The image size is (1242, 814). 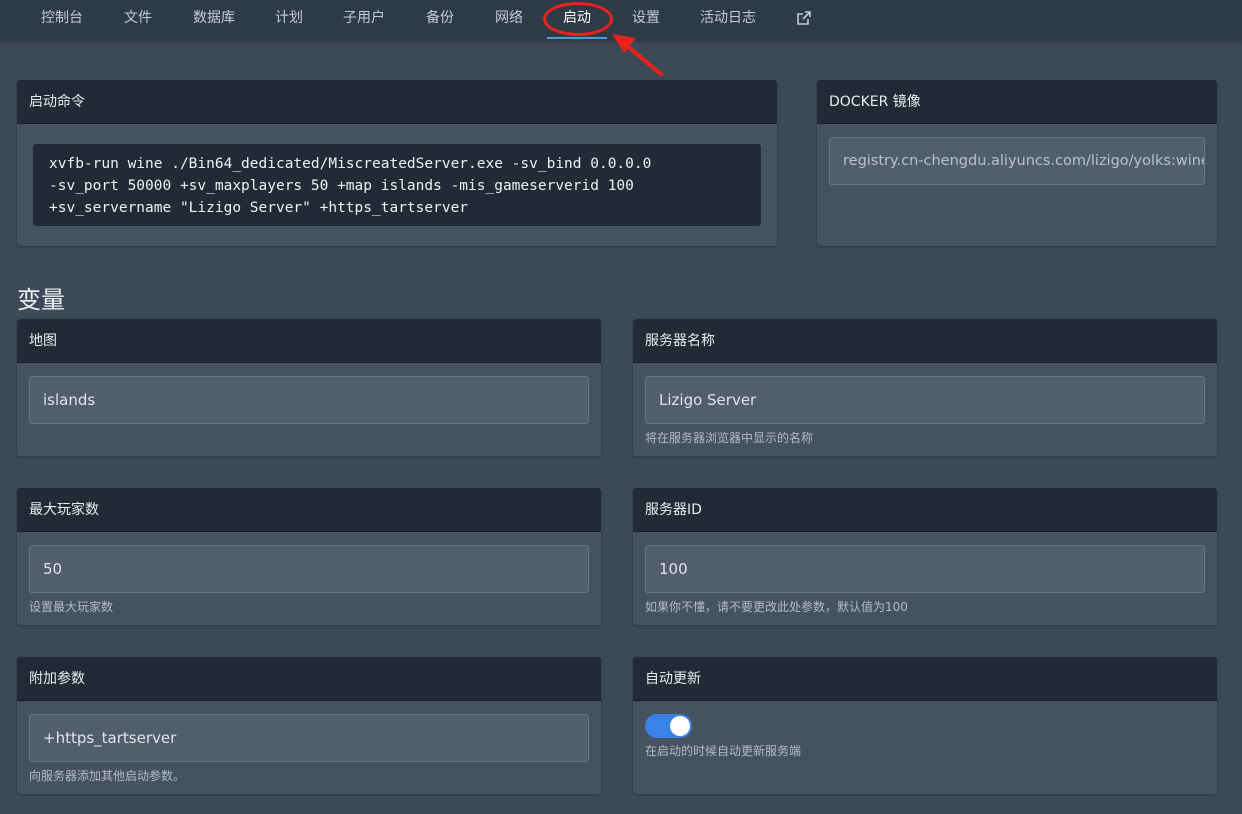 I want to click on auto-update-hint: 在启动的时候自动更新服务端, so click(x=723, y=751).